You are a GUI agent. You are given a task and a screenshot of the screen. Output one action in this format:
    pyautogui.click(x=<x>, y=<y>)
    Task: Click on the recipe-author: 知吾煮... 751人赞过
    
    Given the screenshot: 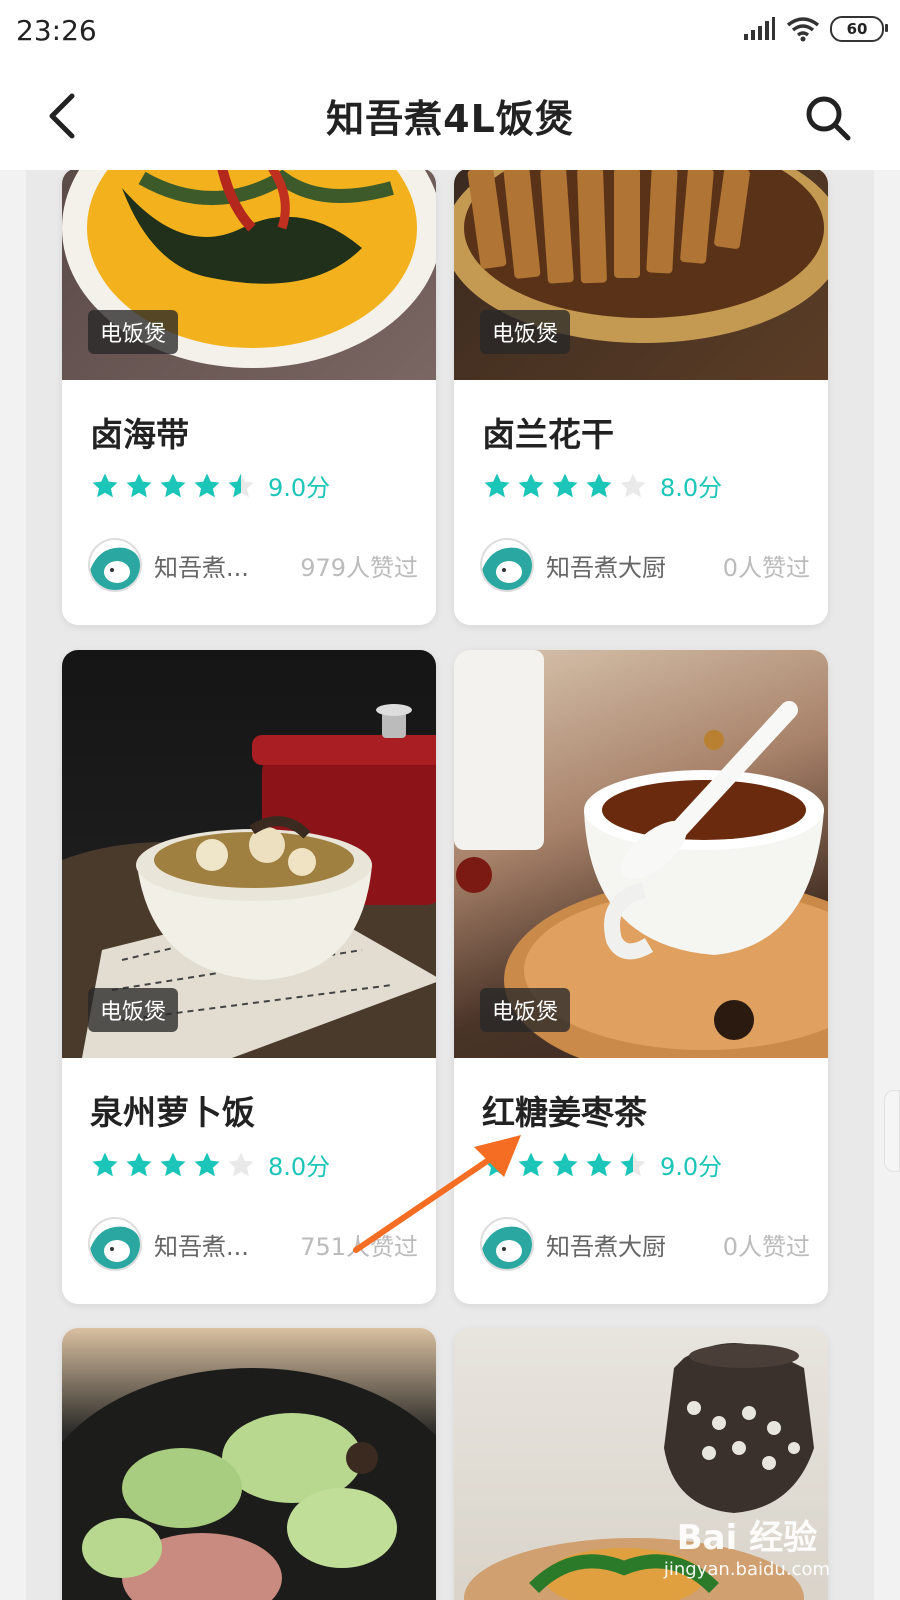 What is the action you would take?
    pyautogui.click(x=253, y=1244)
    